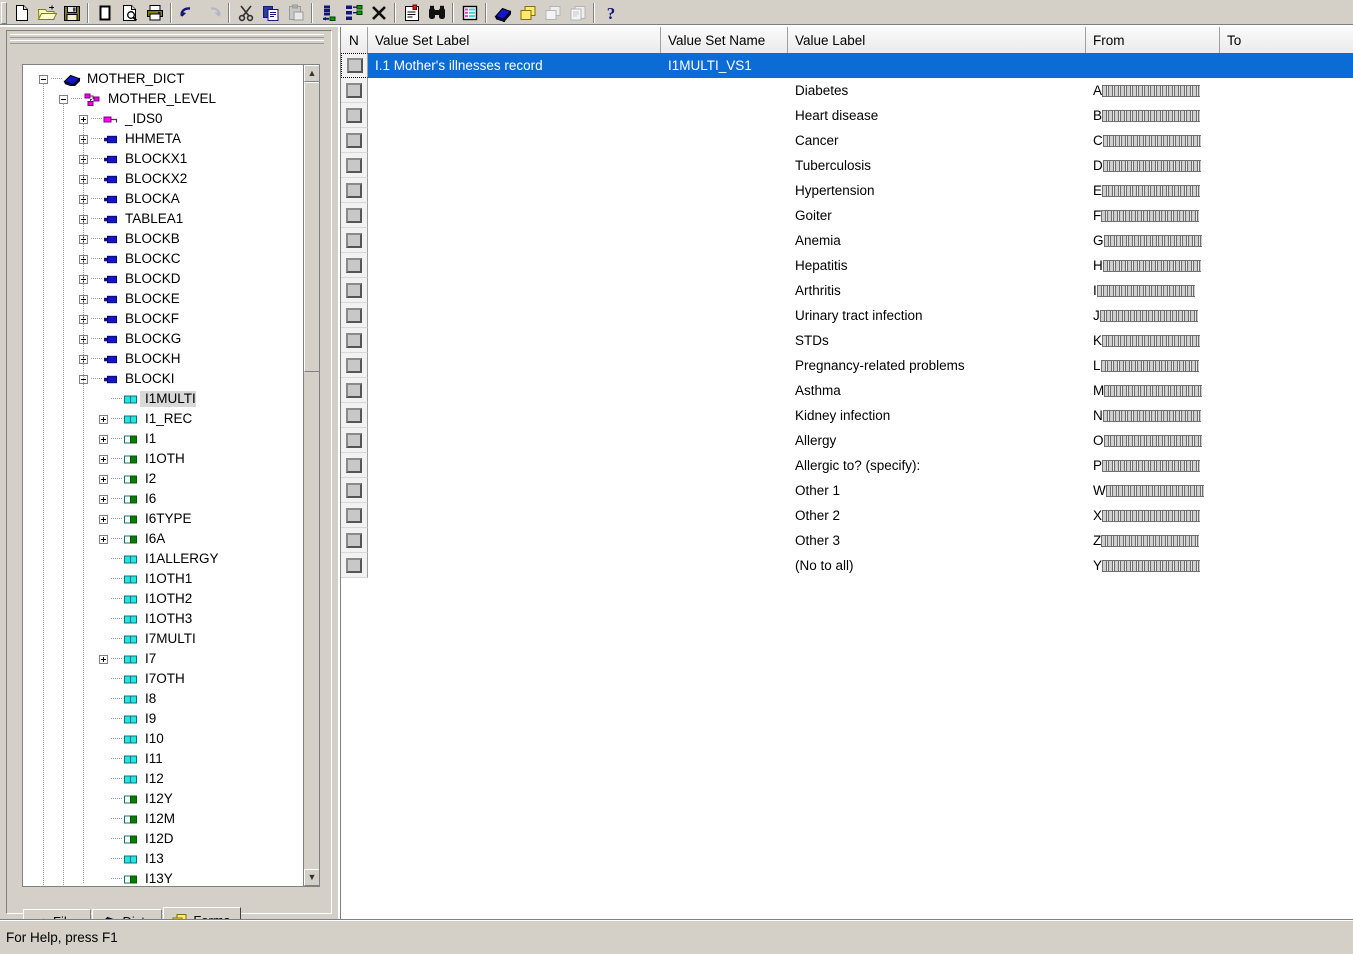 This screenshot has height=954, width=1353. I want to click on tree-node: BLOCKF, so click(164, 319).